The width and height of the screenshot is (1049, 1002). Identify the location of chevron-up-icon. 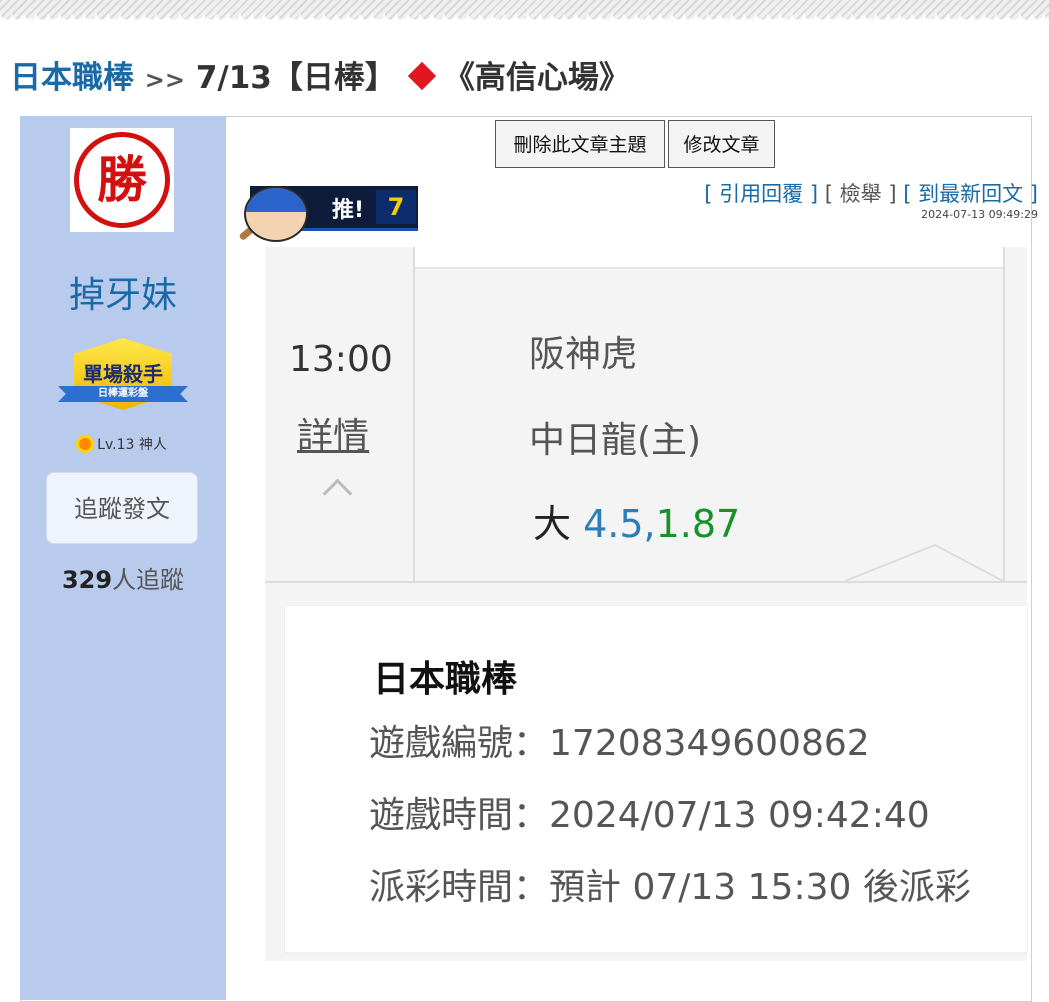
(337, 493).